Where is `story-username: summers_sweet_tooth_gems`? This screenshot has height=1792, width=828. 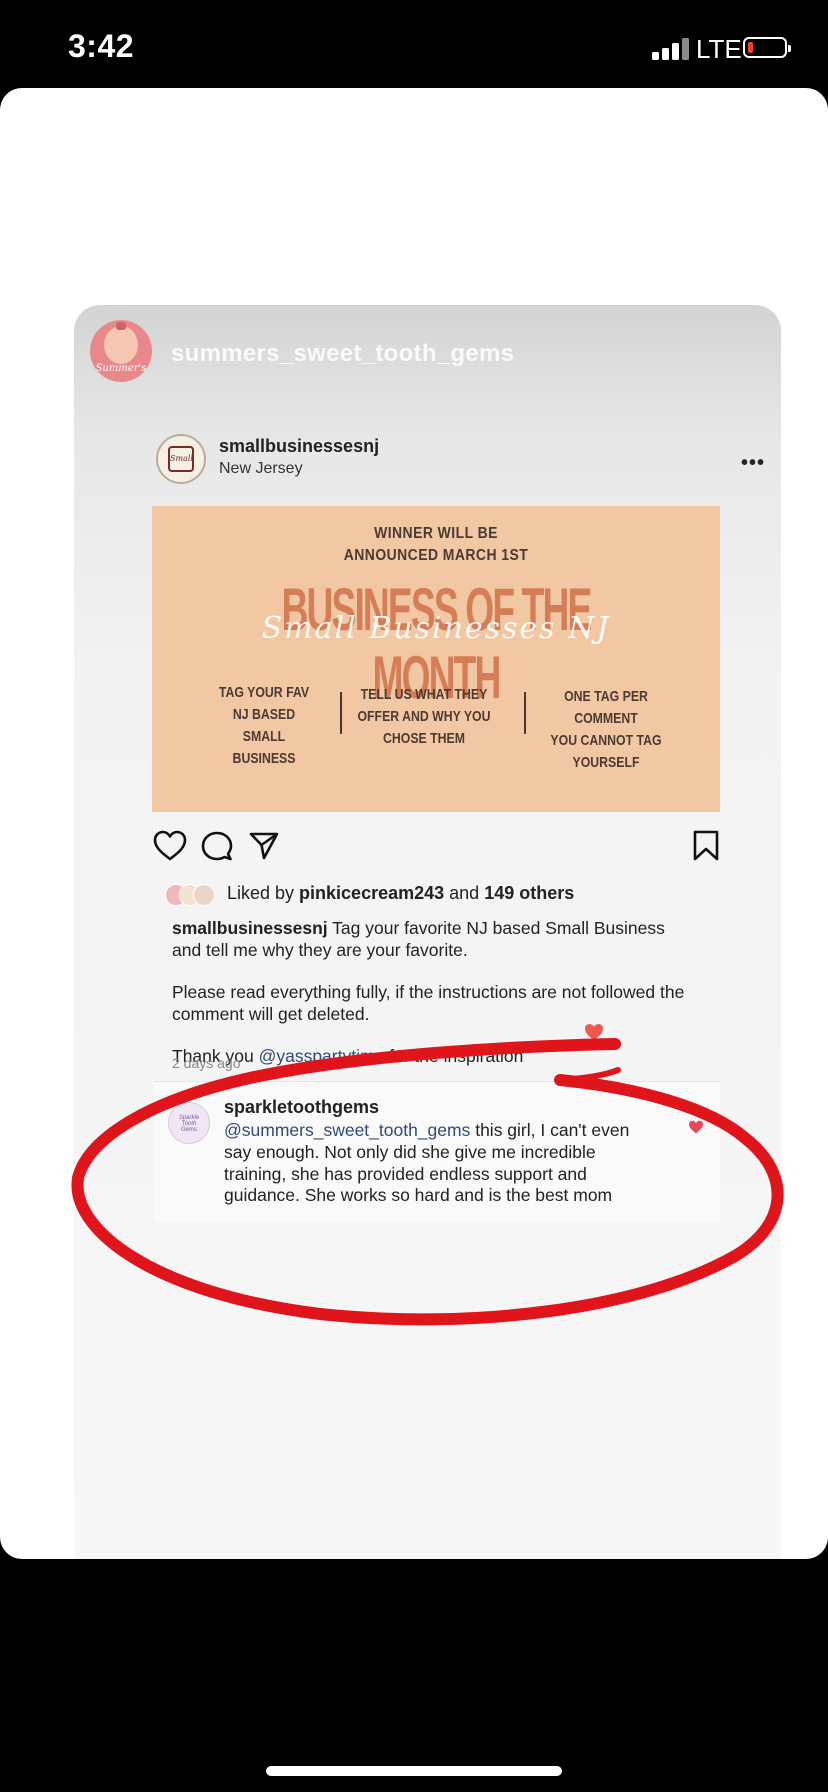
story-username: summers_sweet_tooth_gems is located at coordinates (342, 354).